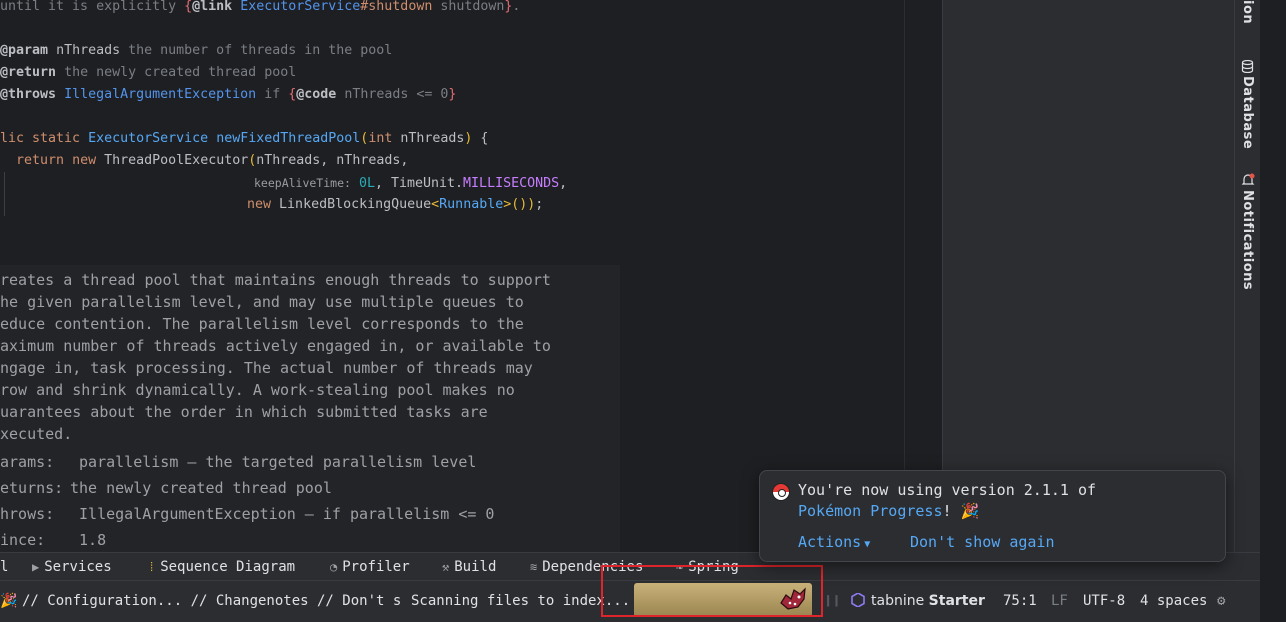 Image resolution: width=1286 pixels, height=622 pixels. I want to click on doc-tag: @param, so click(24, 50).